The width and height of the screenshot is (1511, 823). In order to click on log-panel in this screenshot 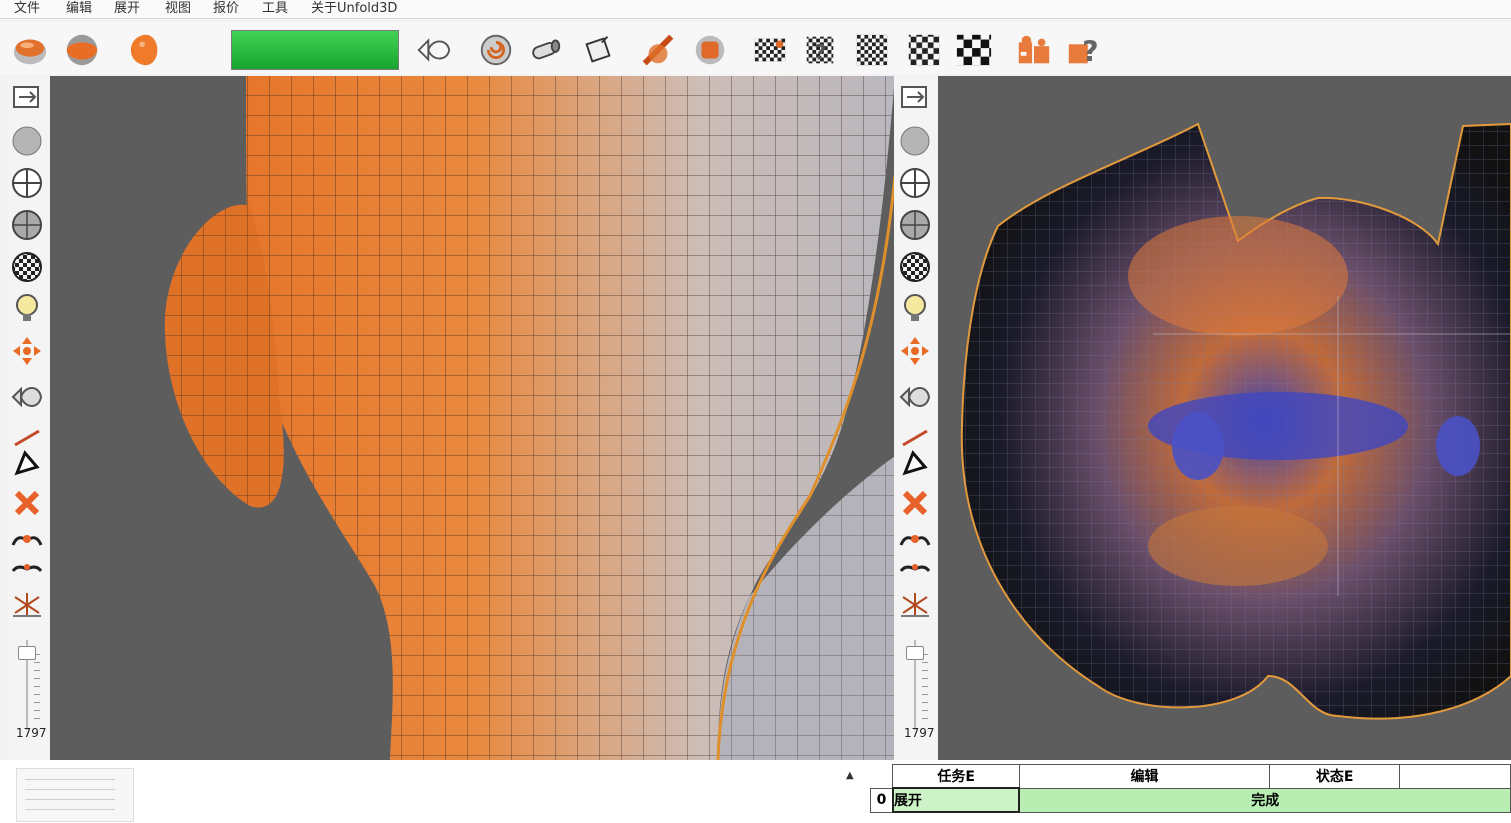, I will do `click(75, 795)`.